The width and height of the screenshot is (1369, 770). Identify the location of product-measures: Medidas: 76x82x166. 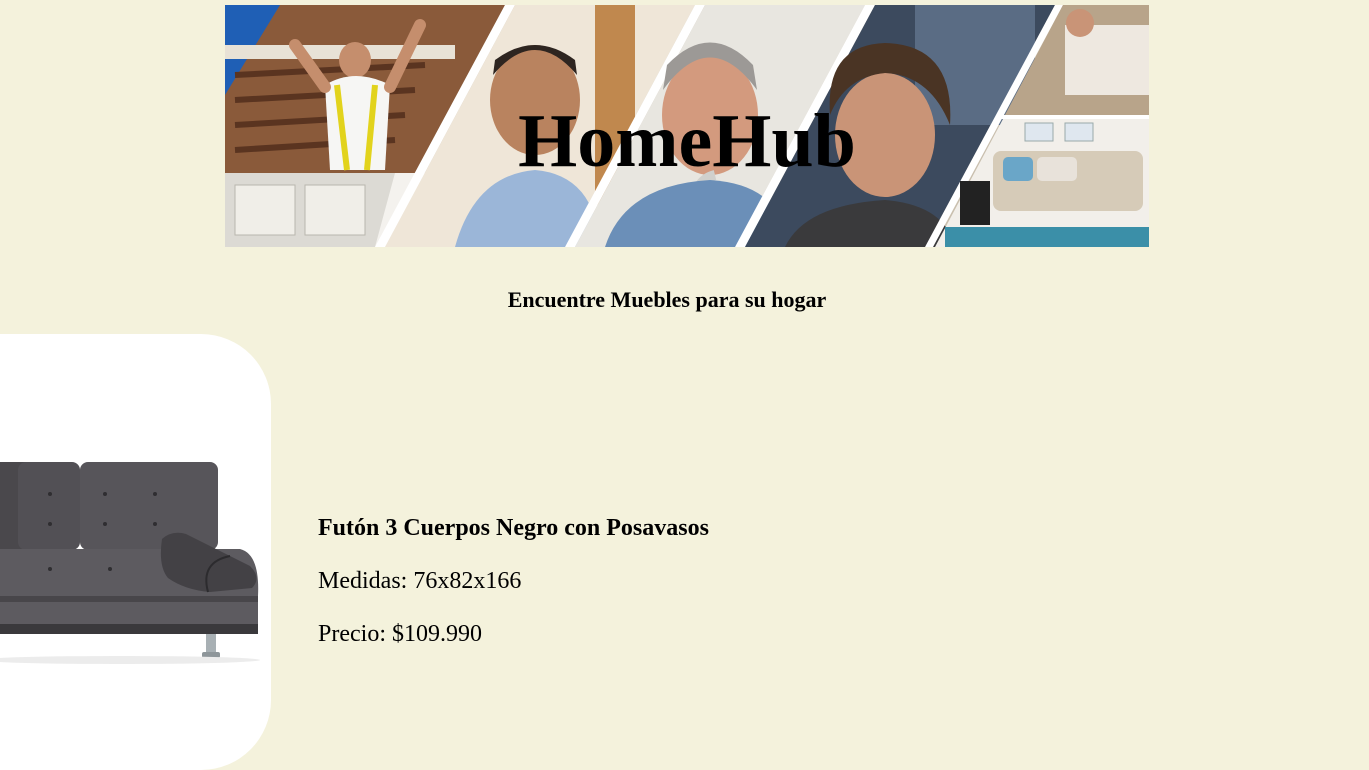
(668, 581).